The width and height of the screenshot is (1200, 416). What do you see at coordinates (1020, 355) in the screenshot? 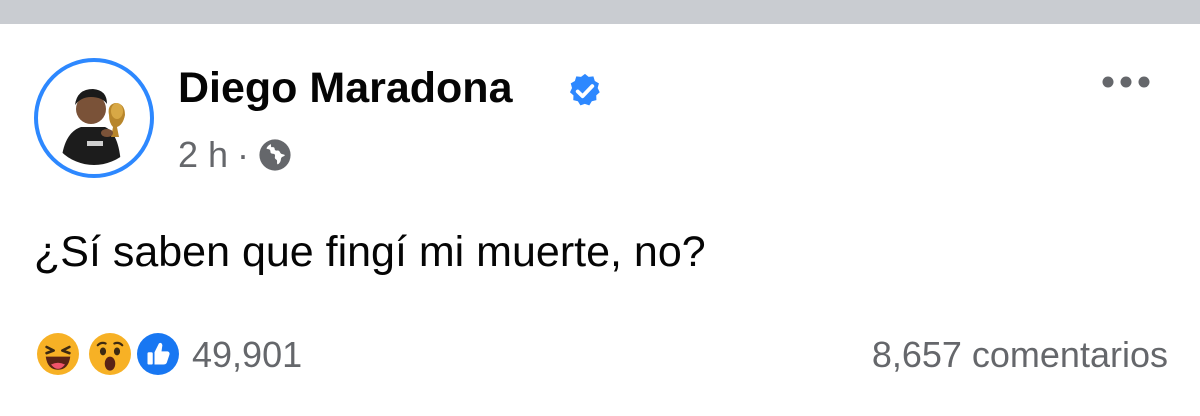
I see `comments-count: 8,657 comentarios` at bounding box center [1020, 355].